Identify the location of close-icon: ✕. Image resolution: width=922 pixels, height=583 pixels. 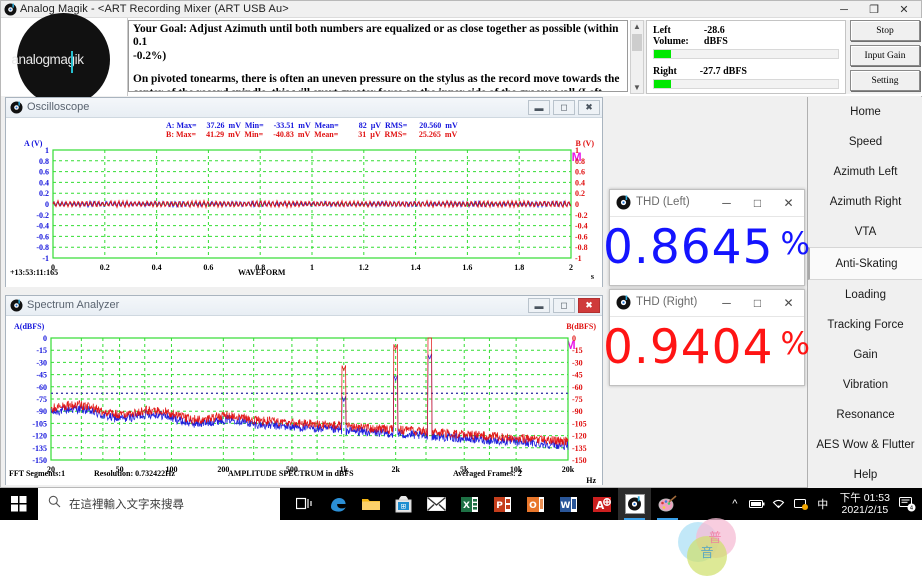
(904, 9).